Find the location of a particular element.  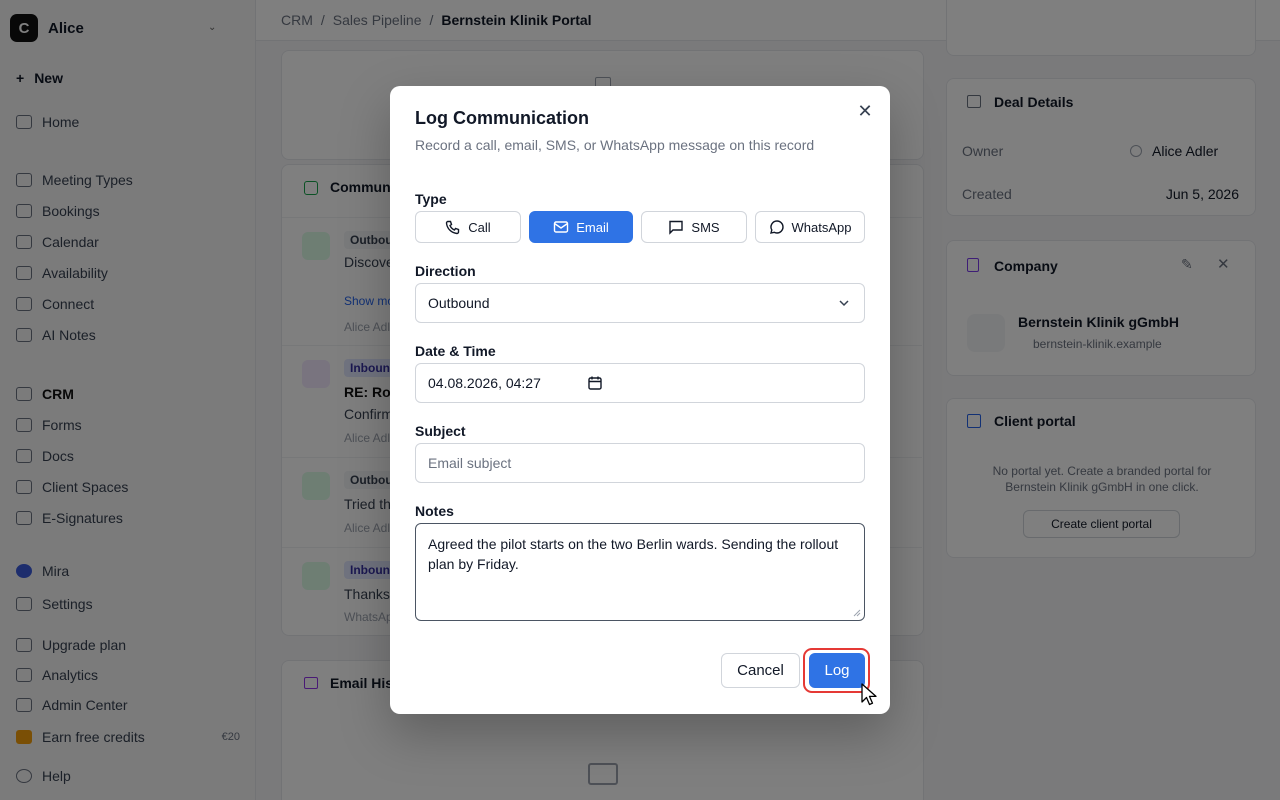

cancel-button-label: Cancel is located at coordinates (760, 670).